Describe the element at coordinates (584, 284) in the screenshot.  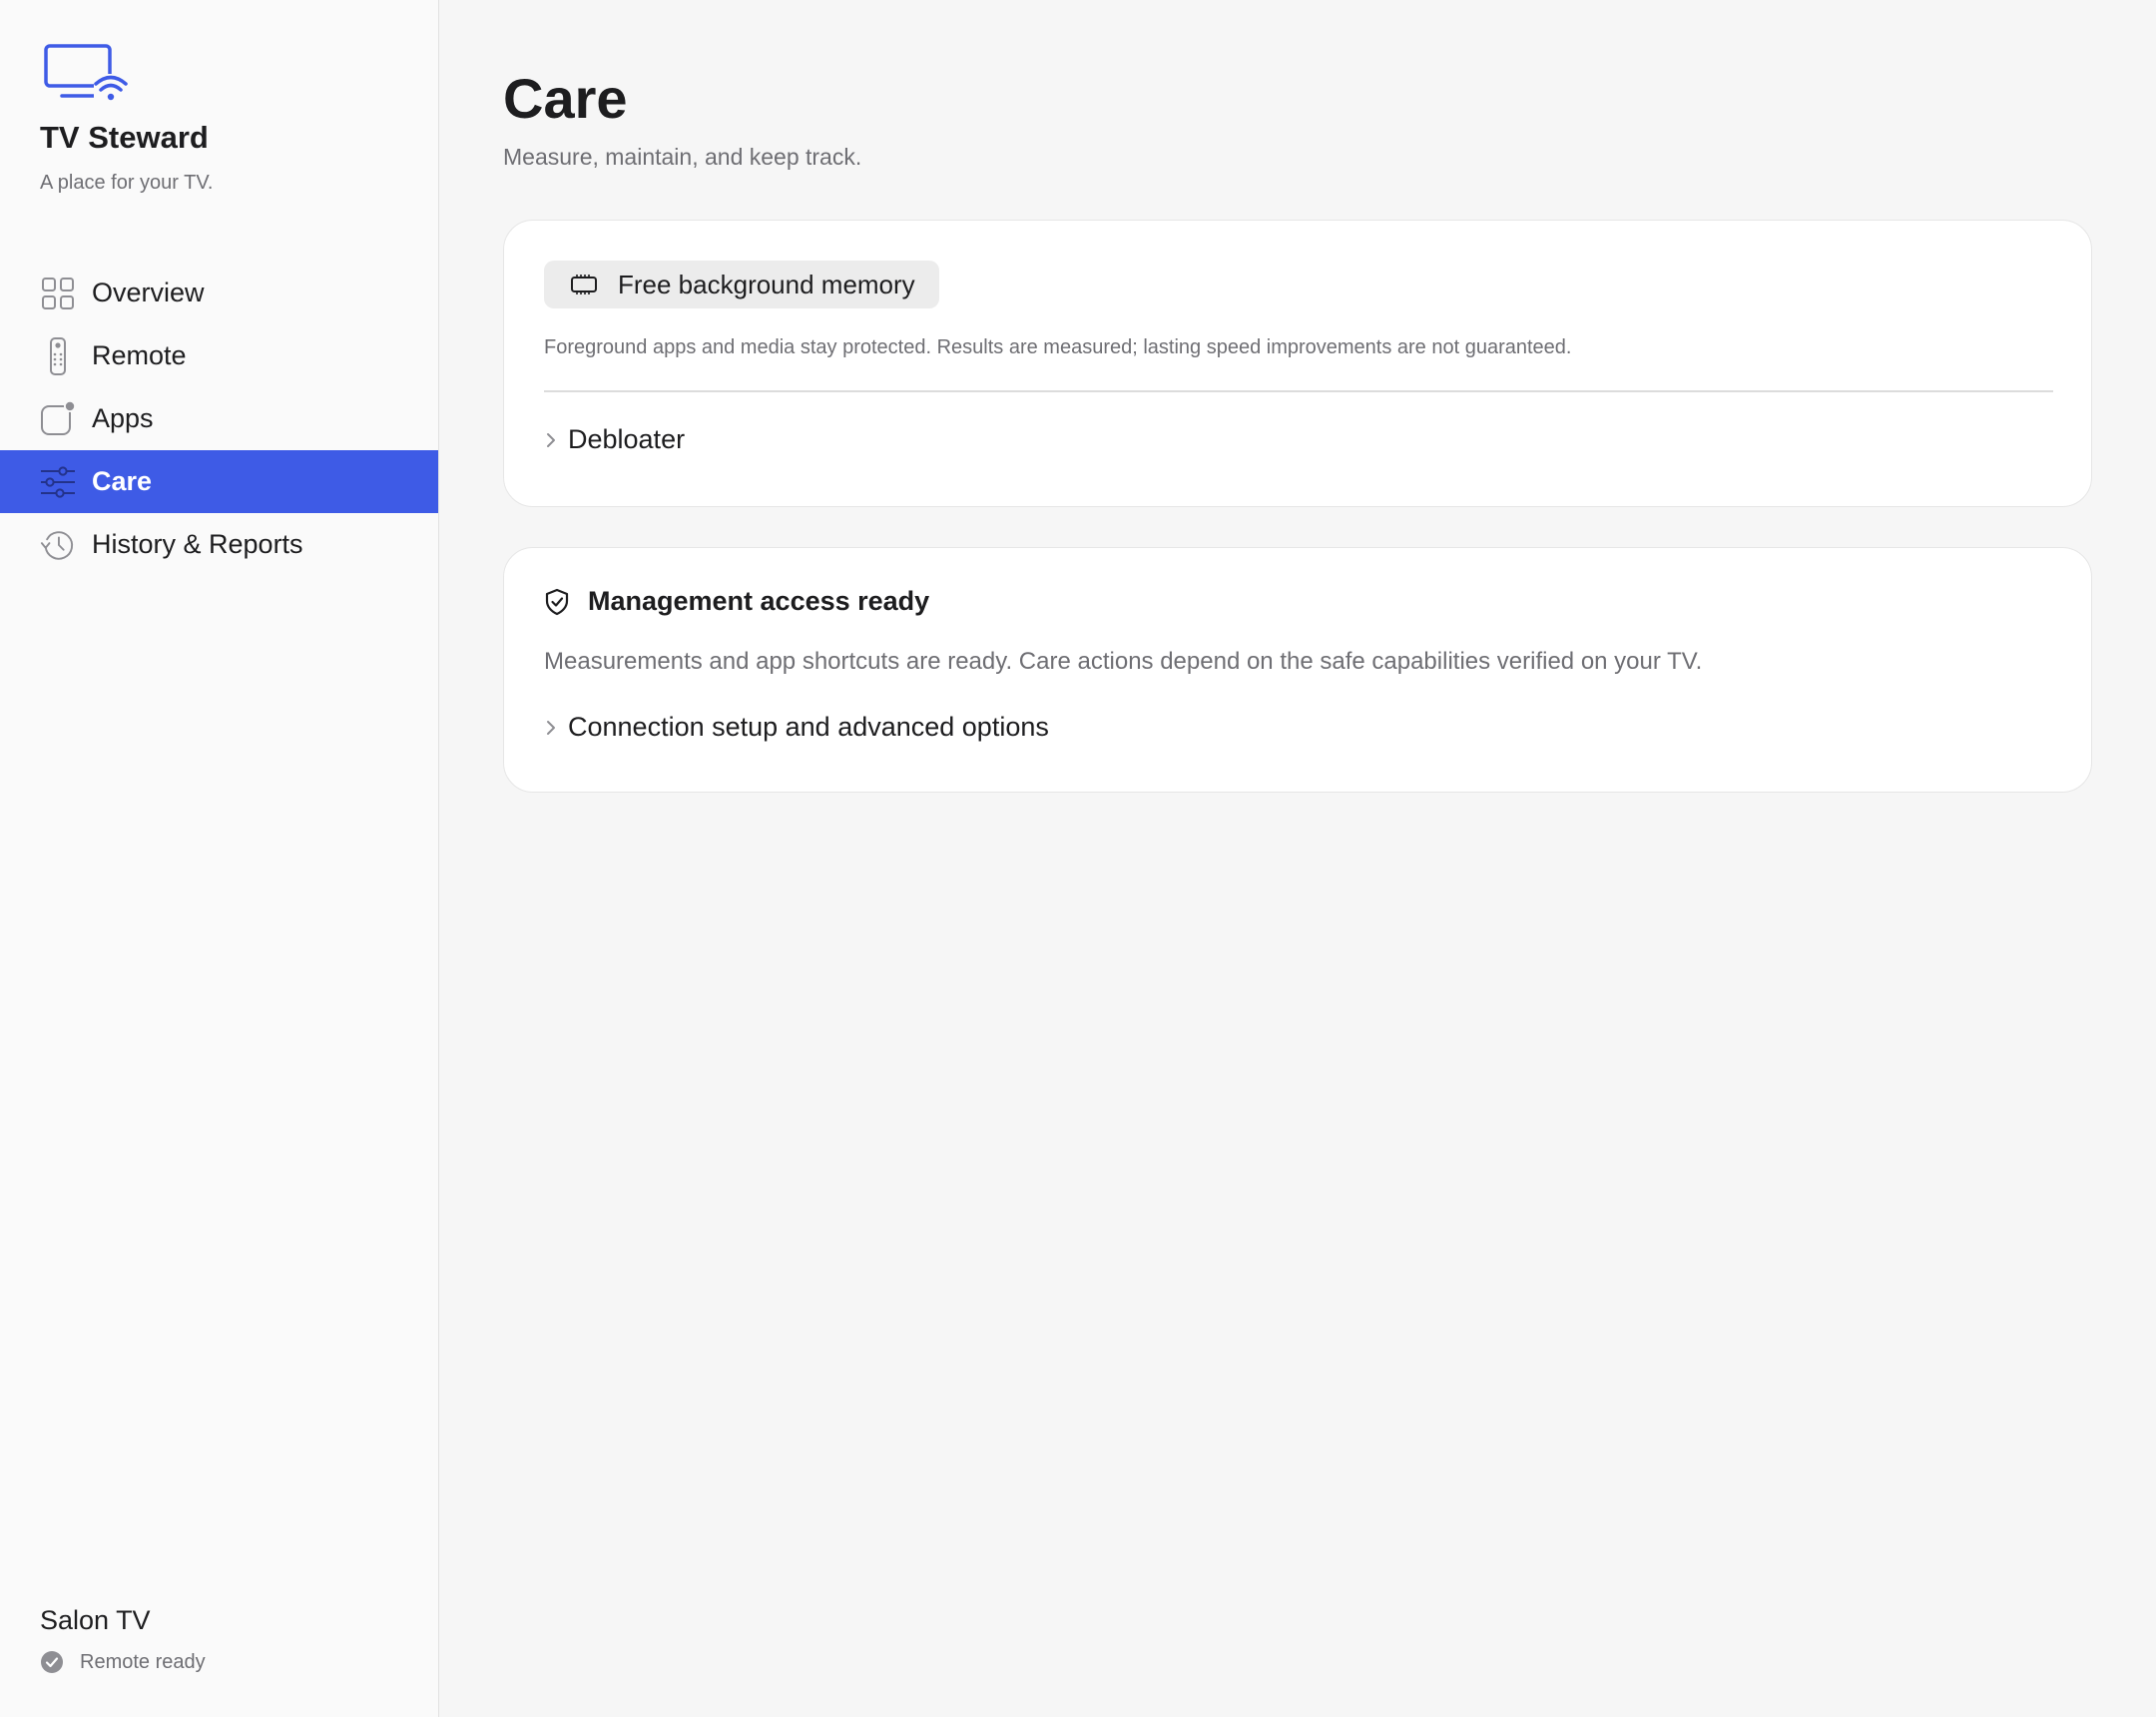
I see `memory-chip-icon` at that location.